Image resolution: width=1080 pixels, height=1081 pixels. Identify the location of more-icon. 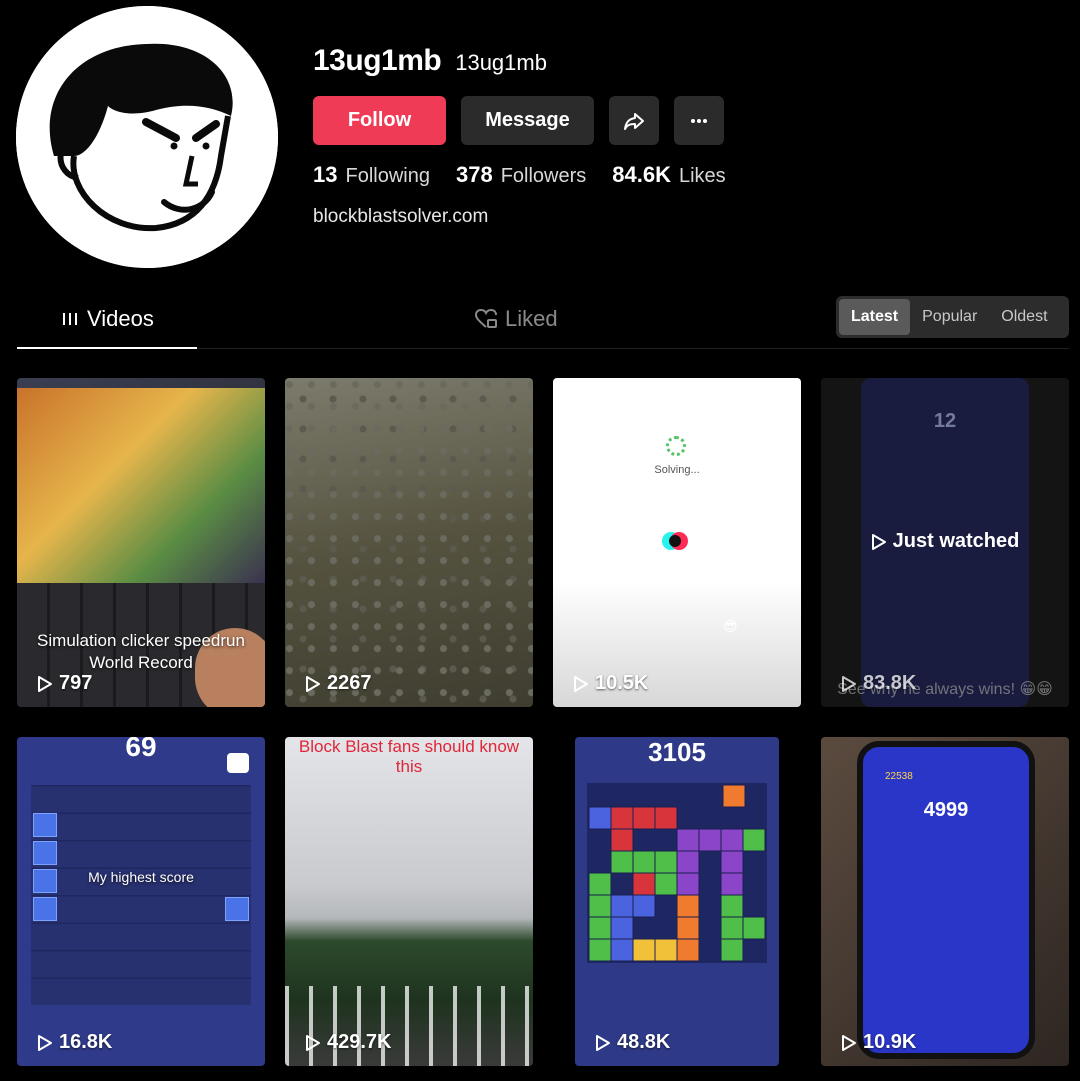
(699, 120).